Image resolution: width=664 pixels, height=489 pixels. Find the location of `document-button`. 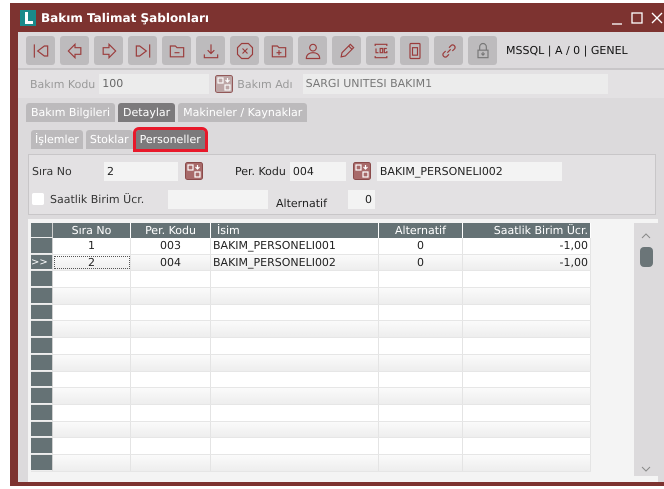

document-button is located at coordinates (414, 50).